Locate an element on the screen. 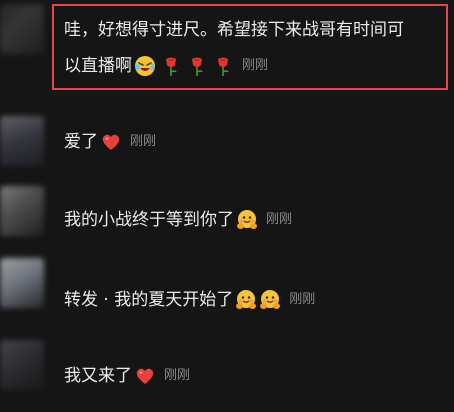 The width and height of the screenshot is (454, 412). comment-text-content: 我又来了 is located at coordinates (98, 376).